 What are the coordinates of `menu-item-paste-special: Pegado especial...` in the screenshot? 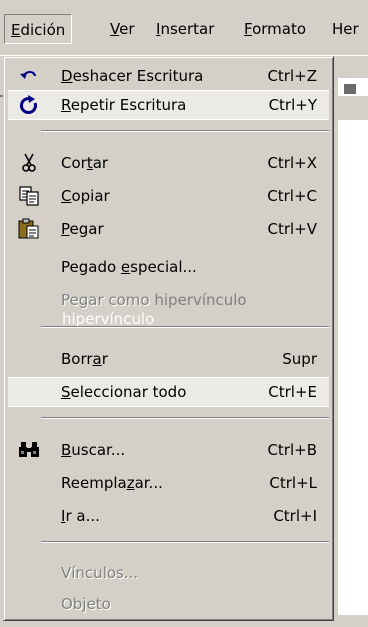 It's located at (168, 267).